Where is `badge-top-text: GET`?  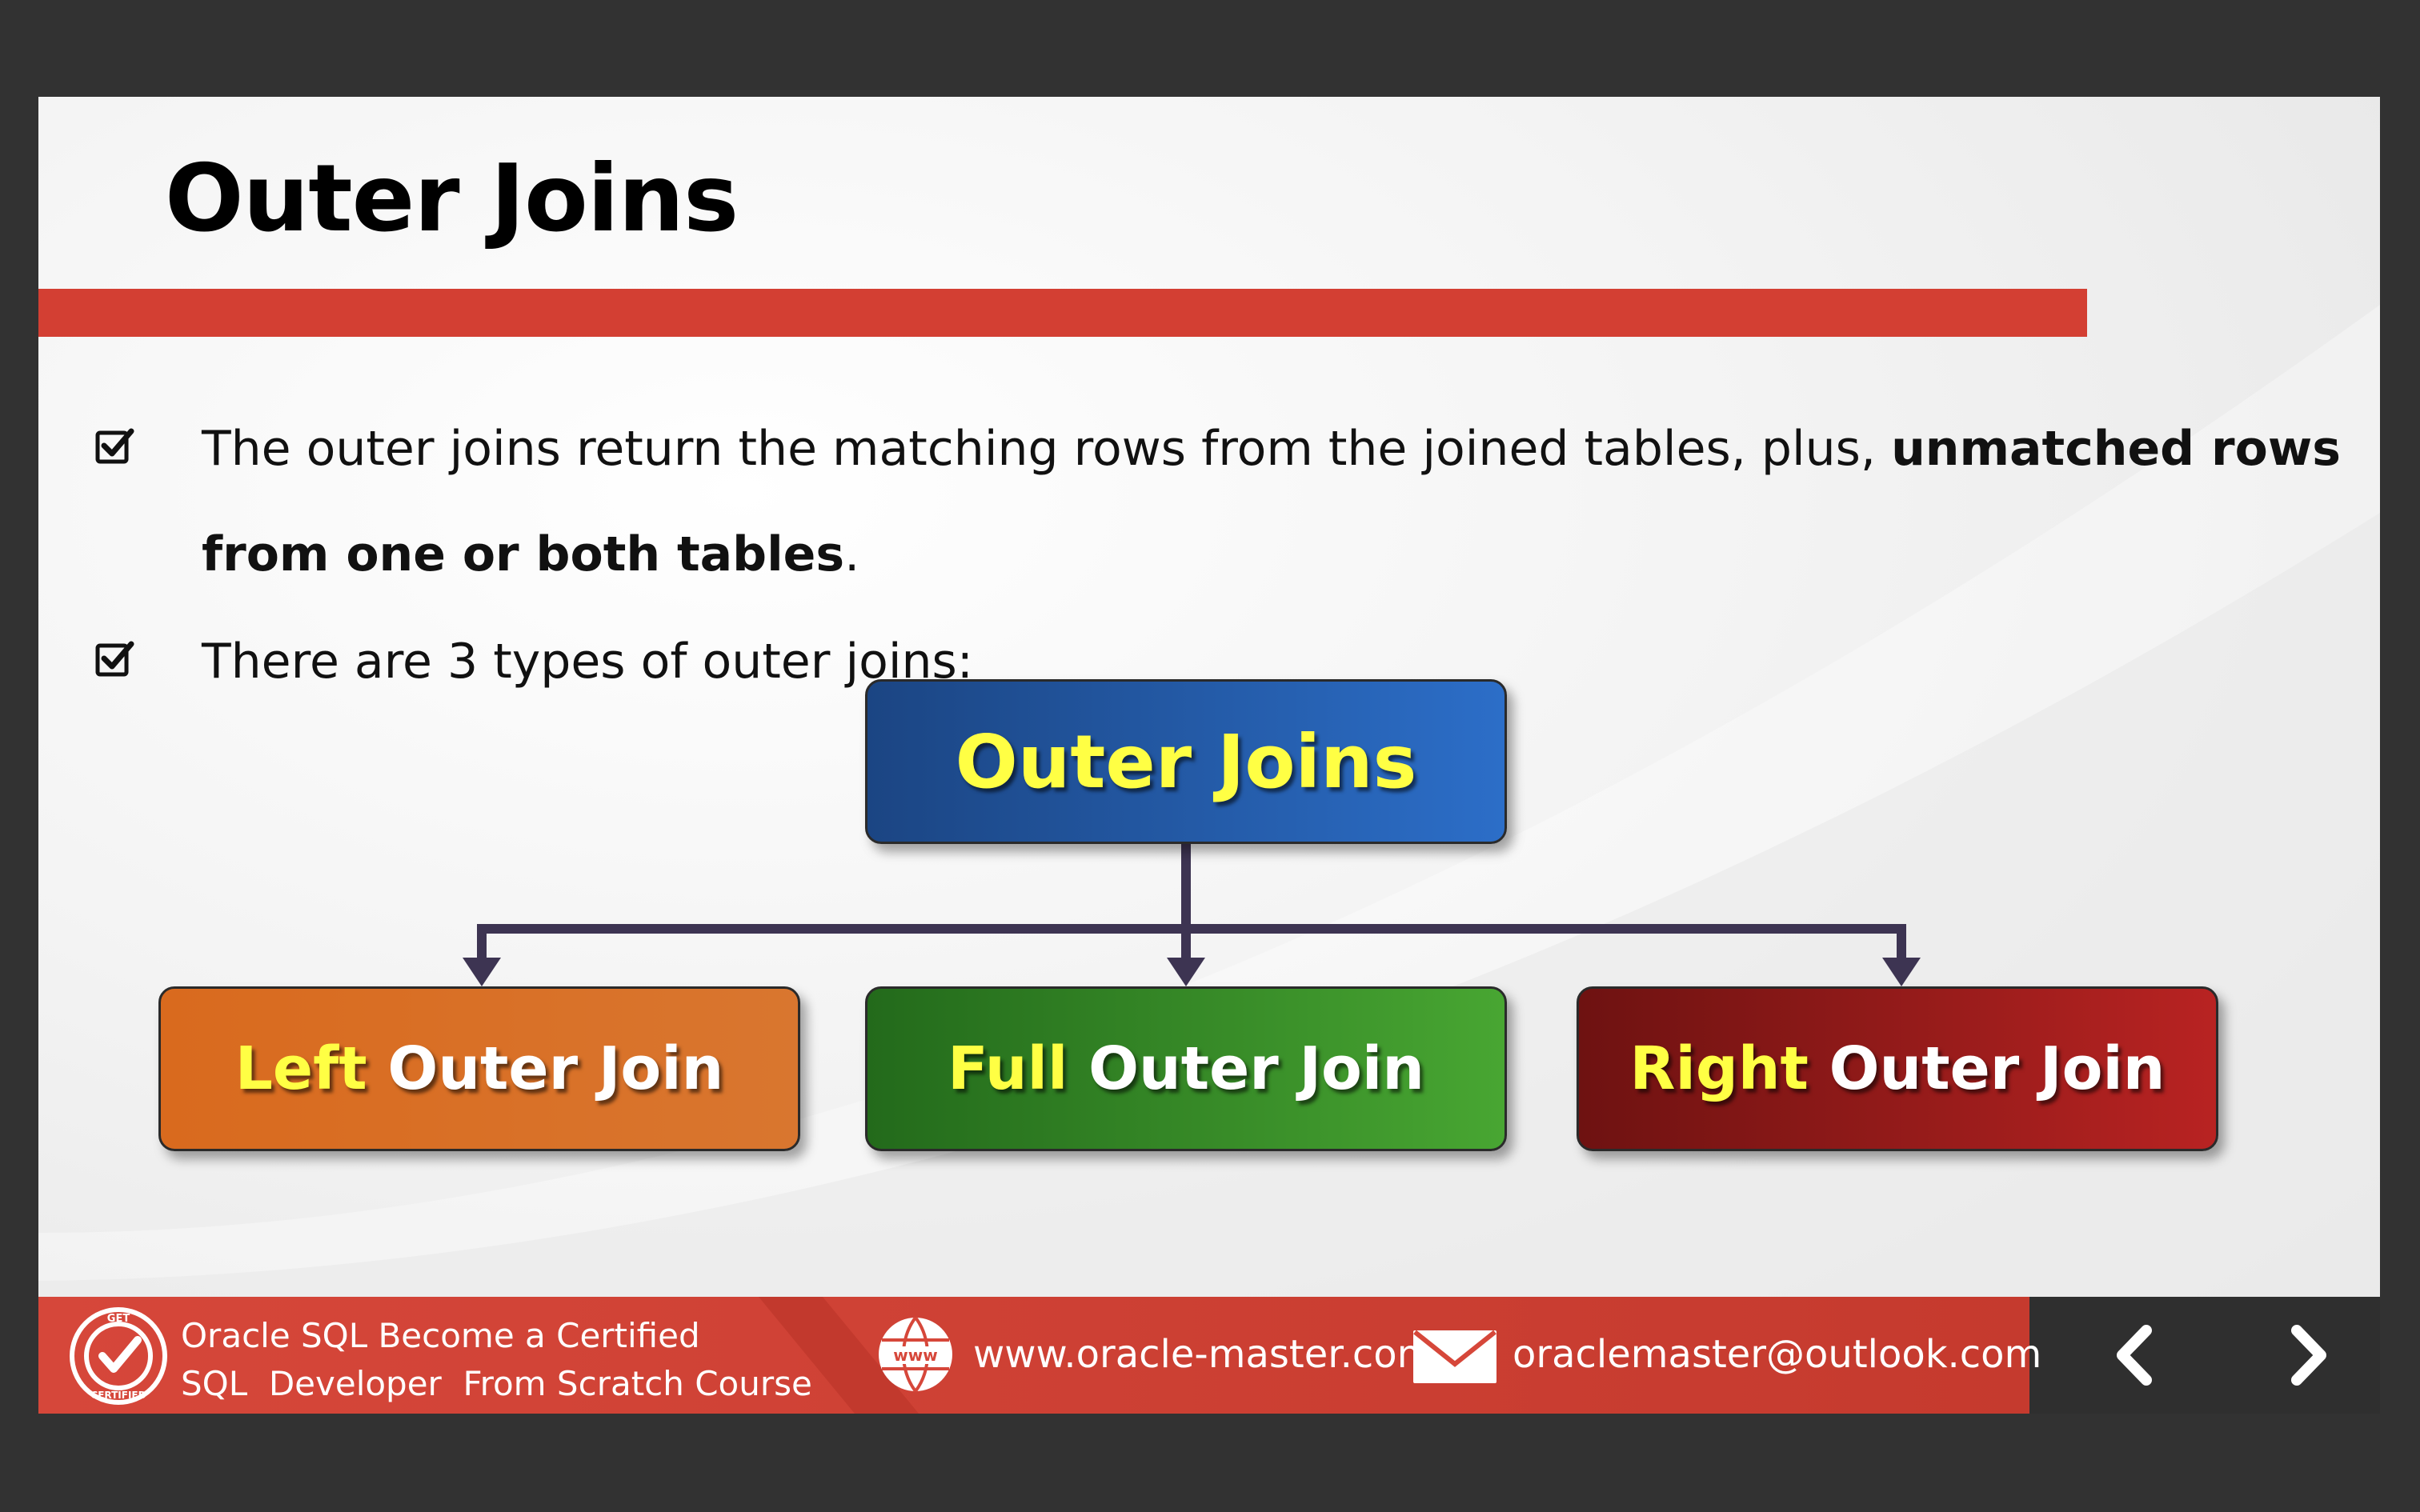
badge-top-text: GET is located at coordinates (118, 1319).